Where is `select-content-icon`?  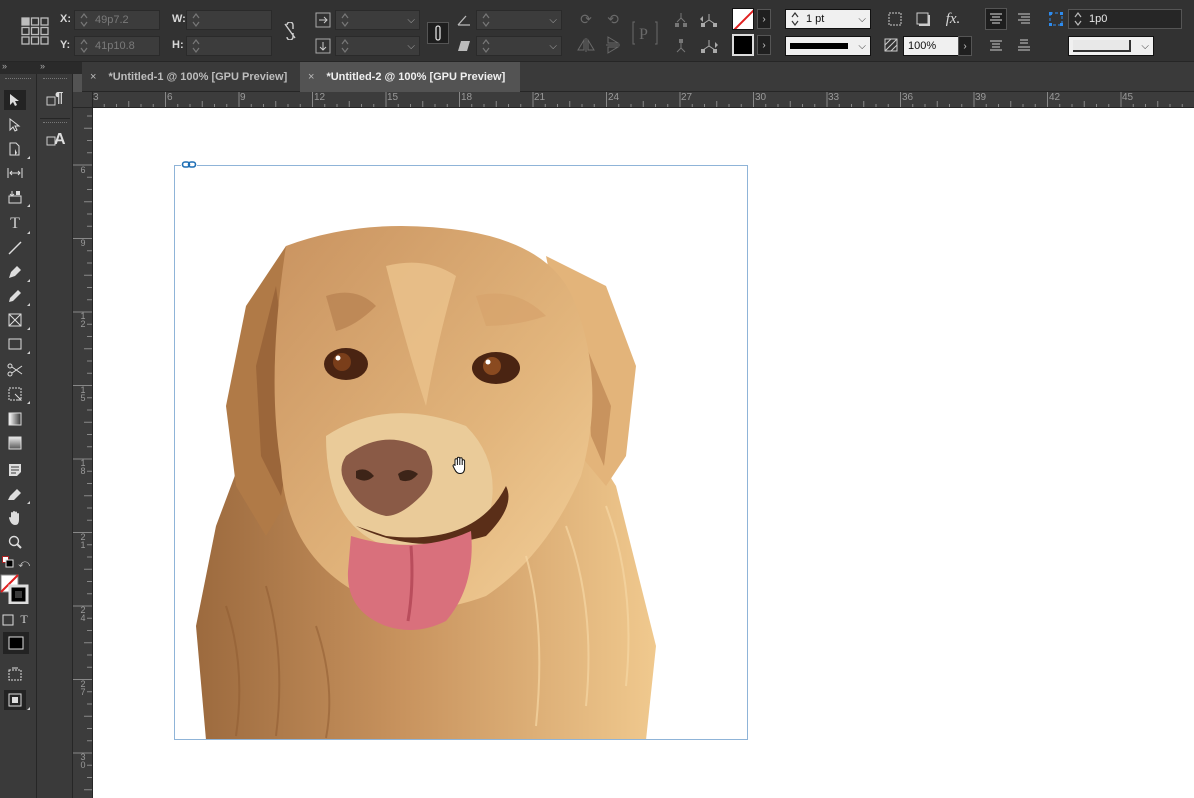 select-content-icon is located at coordinates (681, 46).